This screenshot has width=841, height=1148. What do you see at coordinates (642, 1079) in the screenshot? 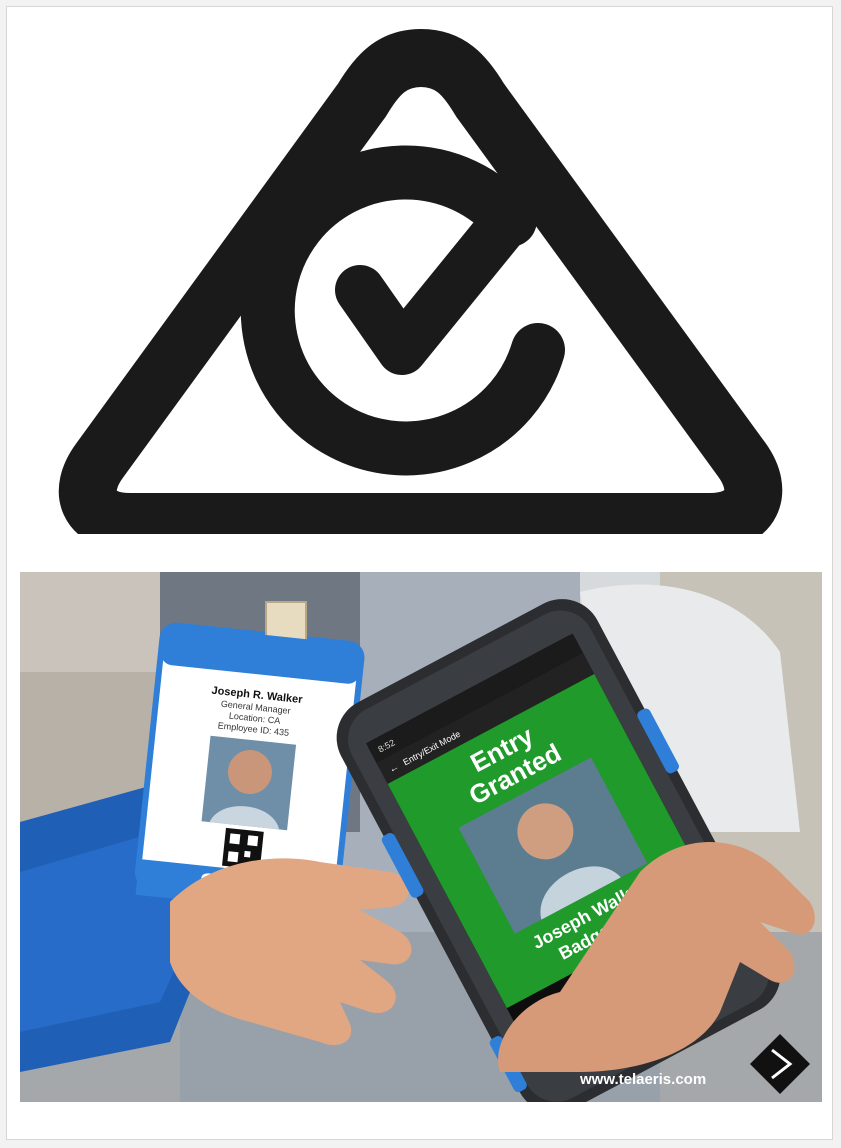
I see `watermark-url: www.telaeris.com` at bounding box center [642, 1079].